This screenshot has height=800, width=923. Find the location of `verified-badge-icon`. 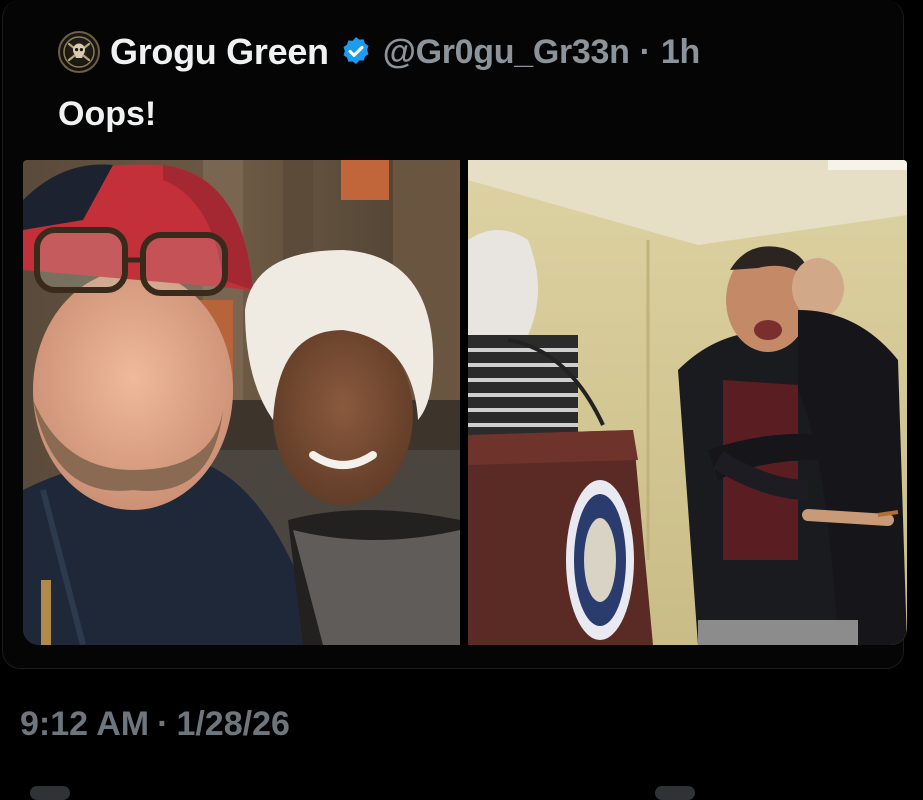

verified-badge-icon is located at coordinates (356, 52).